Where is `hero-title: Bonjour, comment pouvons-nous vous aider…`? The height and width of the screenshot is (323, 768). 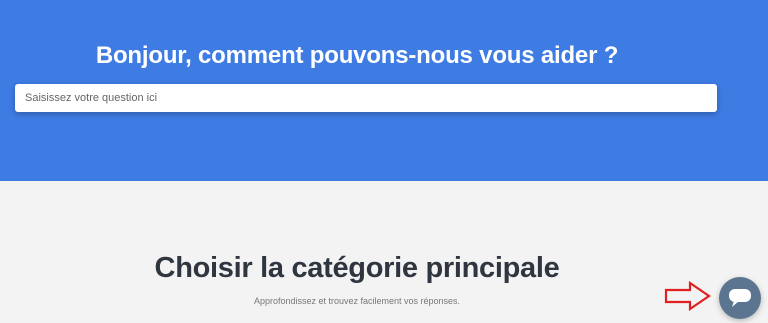 hero-title: Bonjour, comment pouvons-nous vous aider… is located at coordinates (357, 55).